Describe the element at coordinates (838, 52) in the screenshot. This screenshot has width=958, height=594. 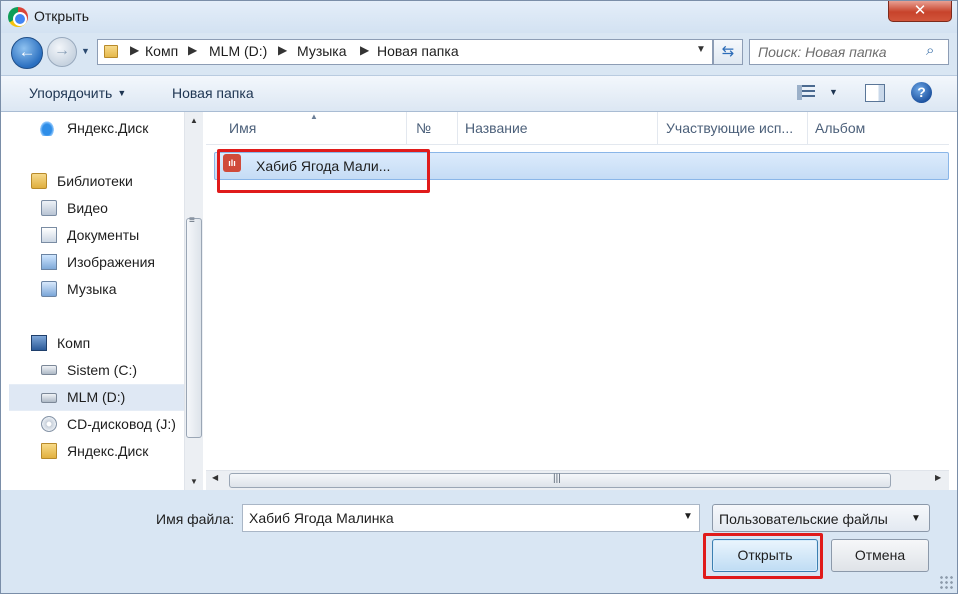
I see `search-input` at that location.